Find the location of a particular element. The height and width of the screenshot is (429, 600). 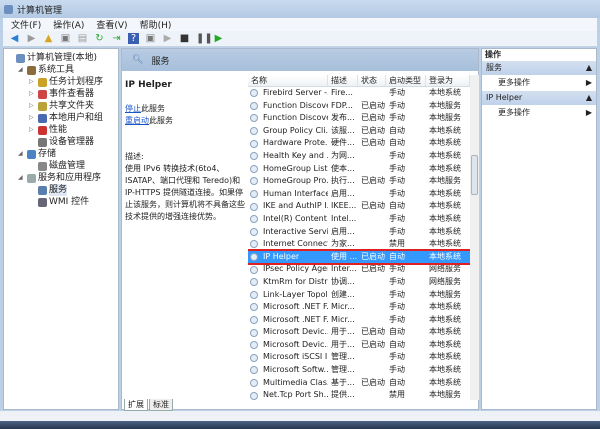

tree-item: ◢ 系统工具 is located at coordinates (61, 70).